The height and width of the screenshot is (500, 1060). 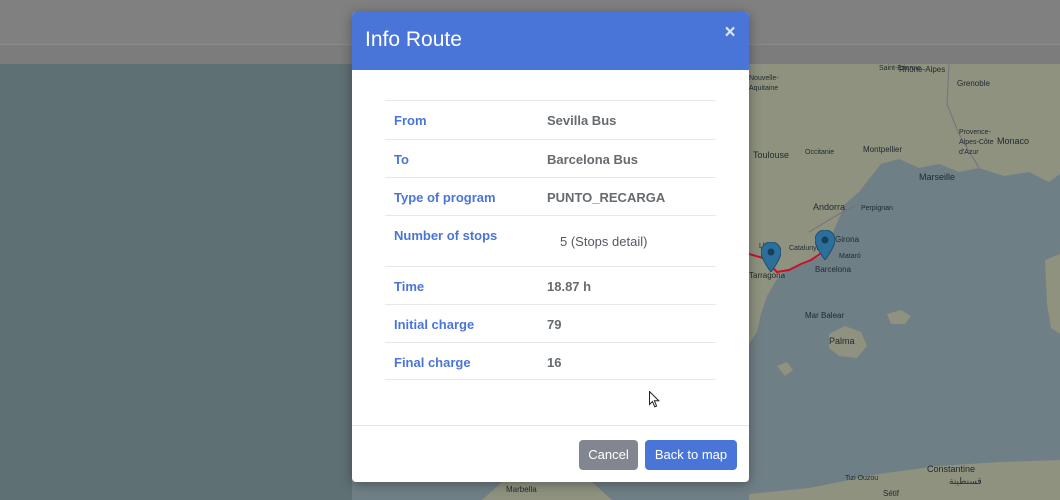 I want to click on table-row: Time 18.87 h, so click(x=550, y=285).